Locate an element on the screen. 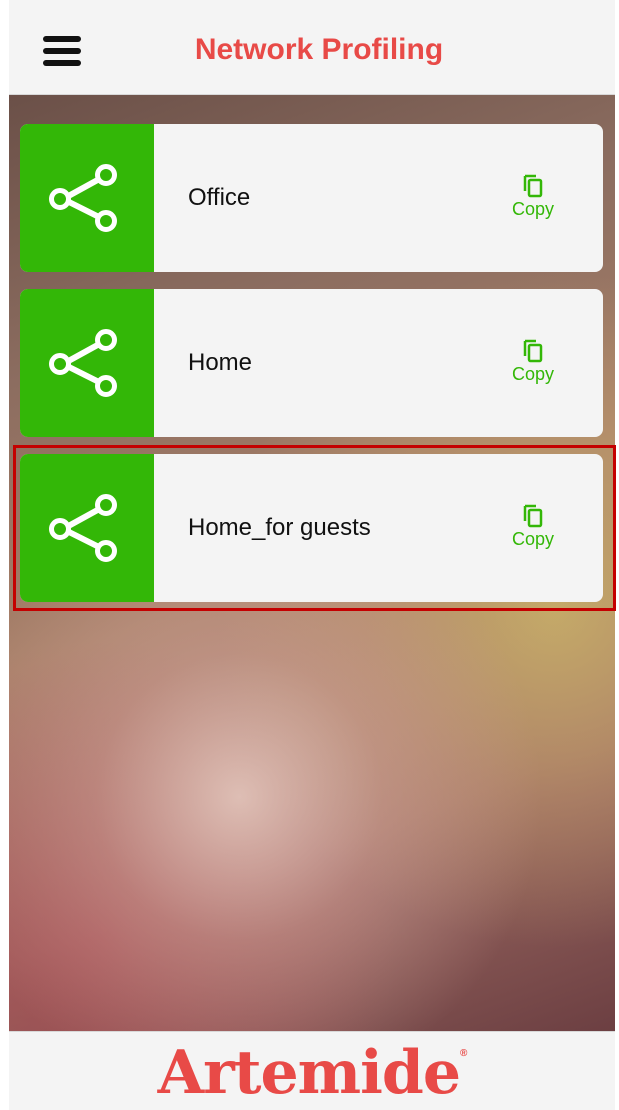 The height and width of the screenshot is (1110, 619). profile-name: Home is located at coordinates (220, 362).